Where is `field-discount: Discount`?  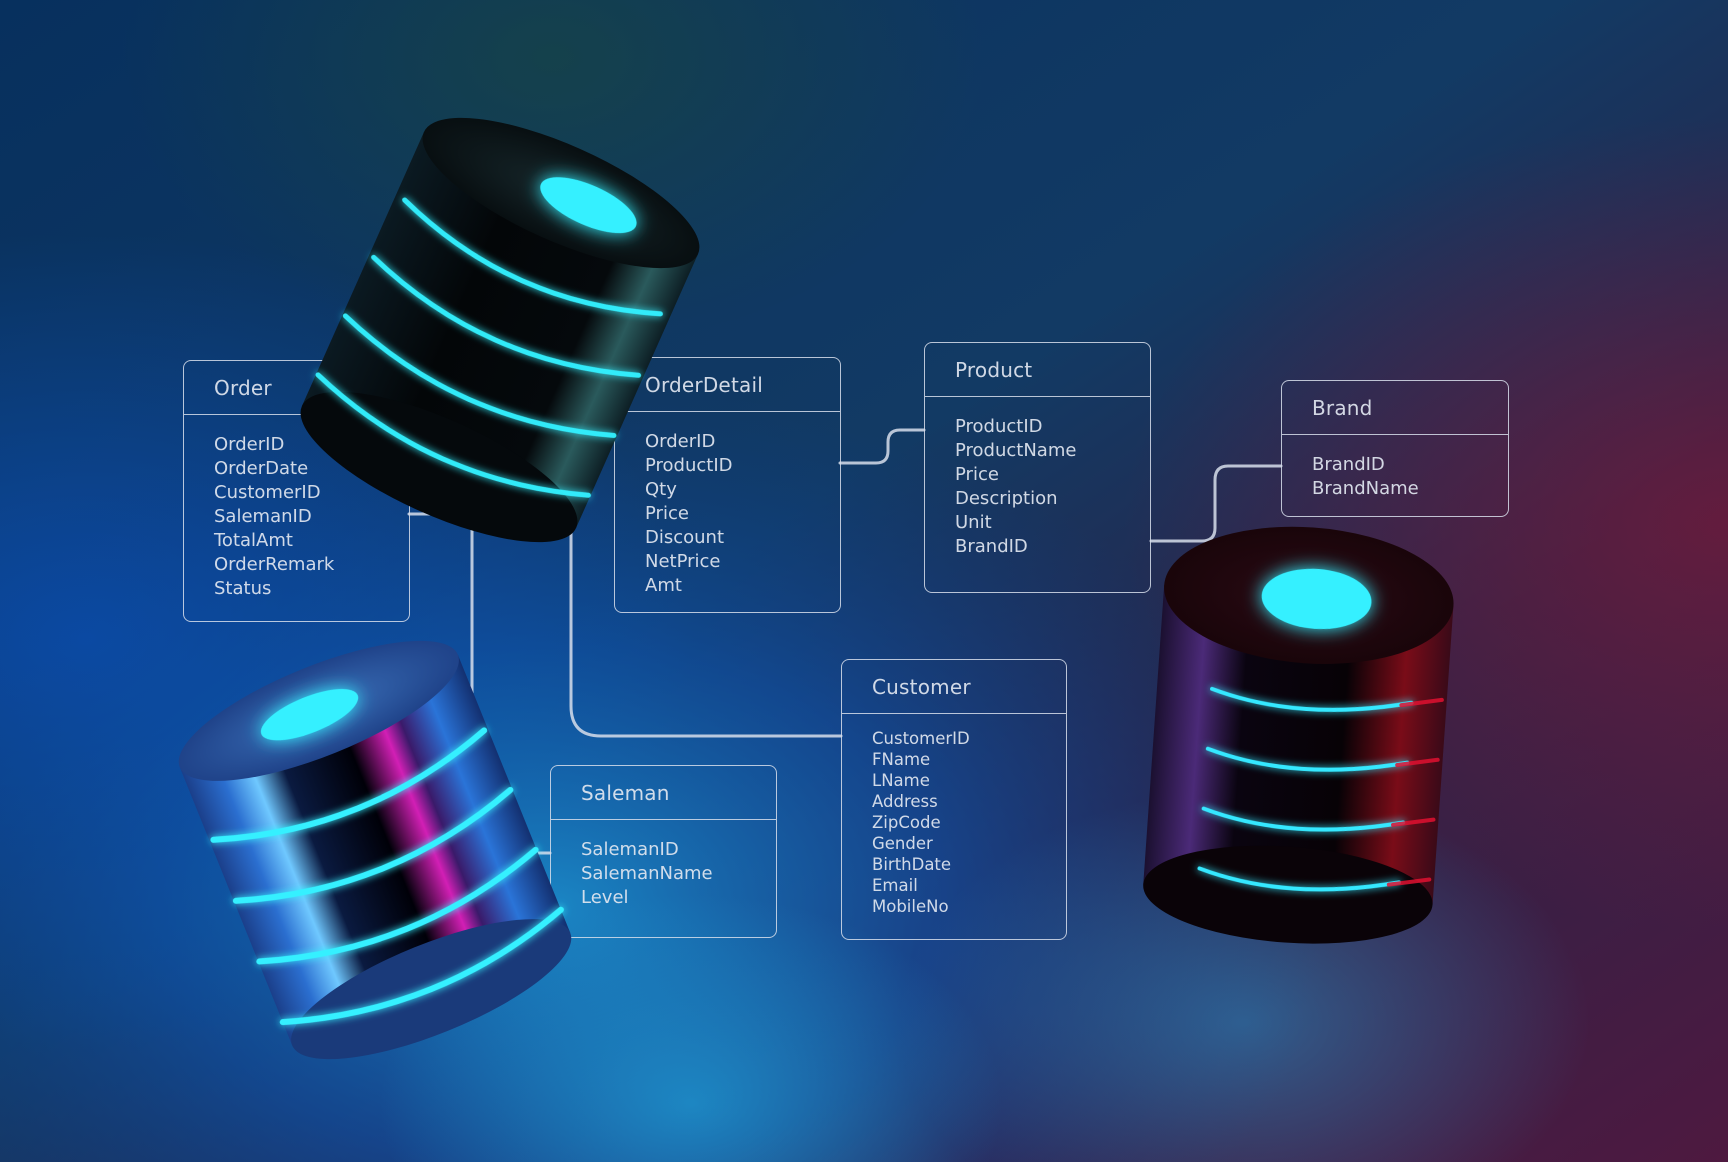 field-discount: Discount is located at coordinates (685, 537).